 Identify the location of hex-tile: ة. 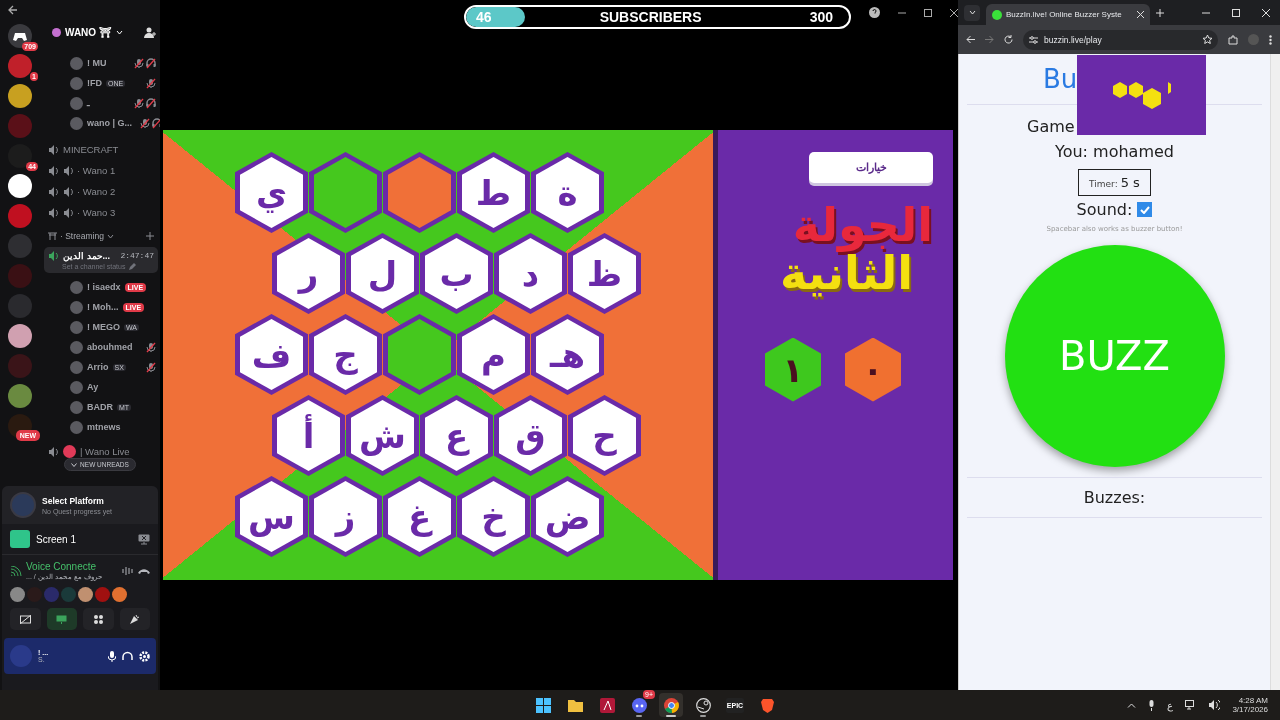
(567, 192).